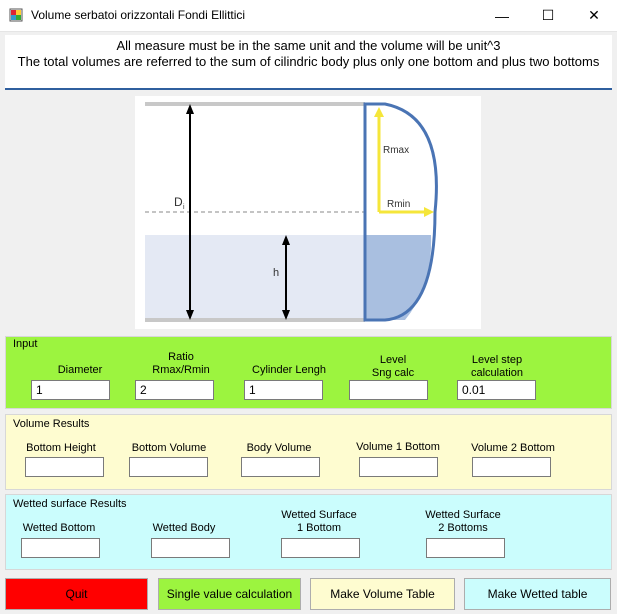 The width and height of the screenshot is (617, 614). I want to click on ratio-input, so click(174, 390).